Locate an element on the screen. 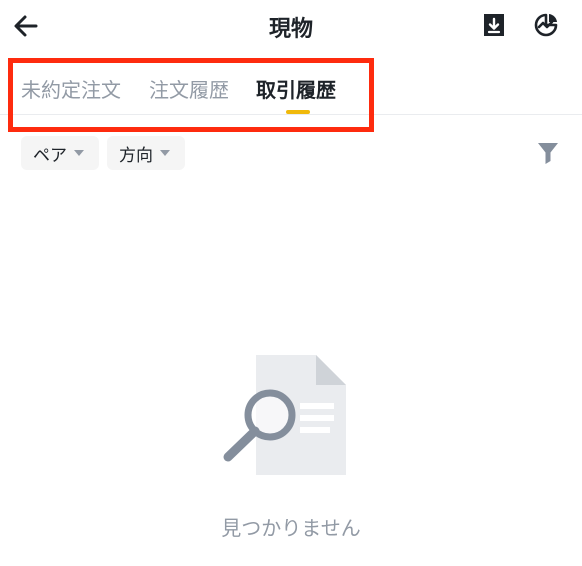  pair-filter-dropdown: ペア is located at coordinates (60, 153).